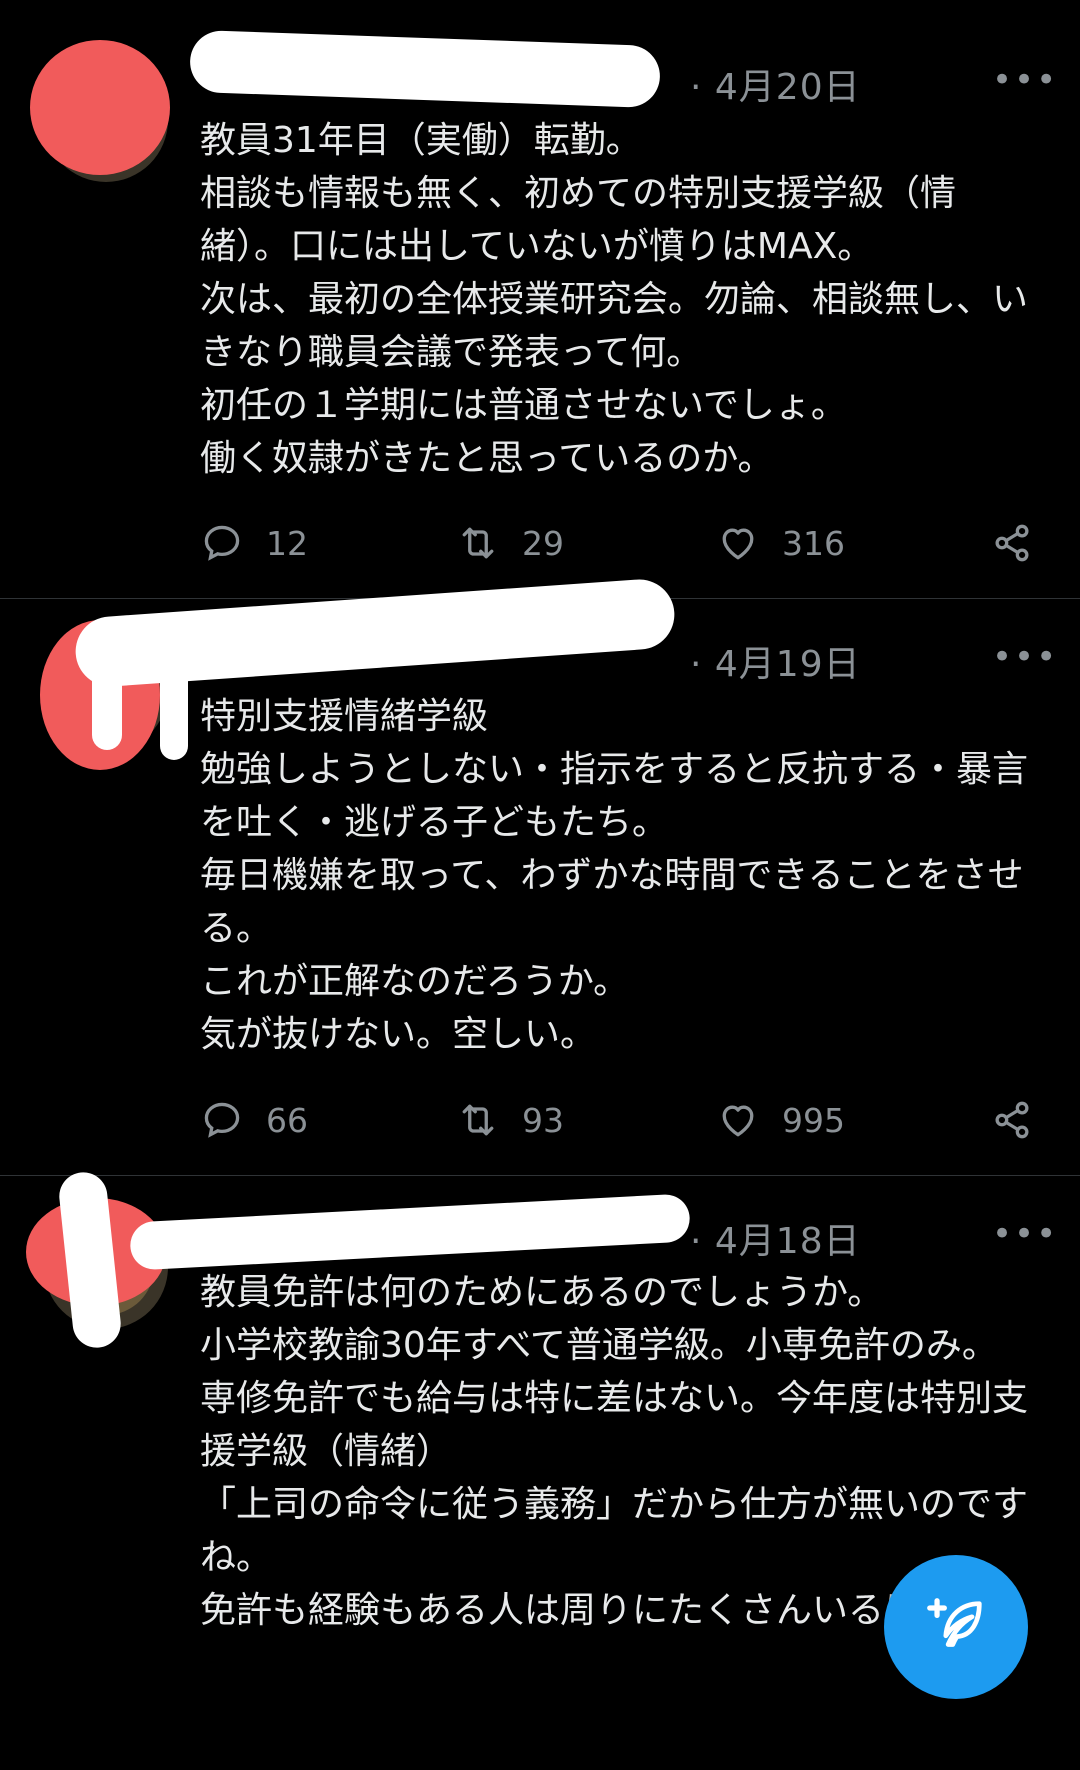  Describe the element at coordinates (954, 1622) in the screenshot. I see `compose-tweet-icon` at that location.